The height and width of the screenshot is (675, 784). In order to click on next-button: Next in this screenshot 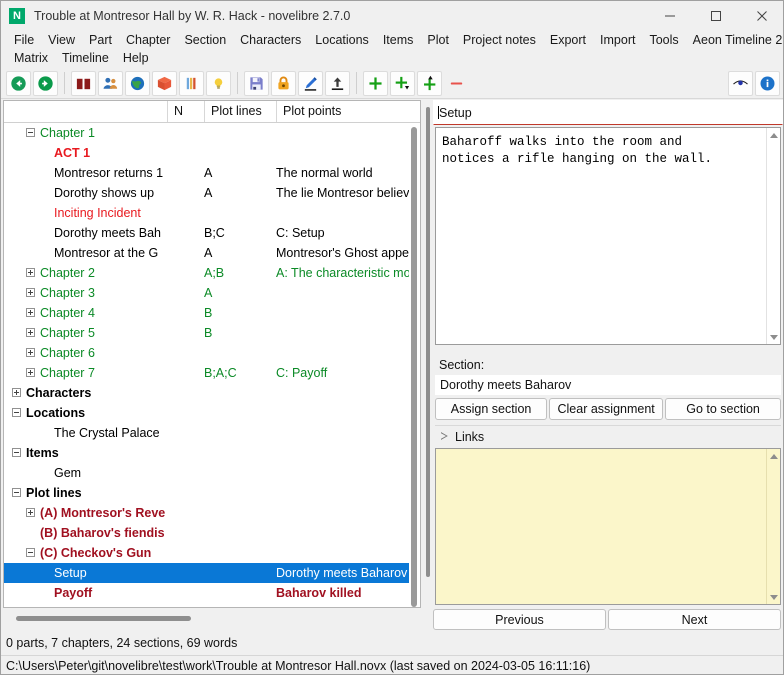, I will do `click(694, 619)`.